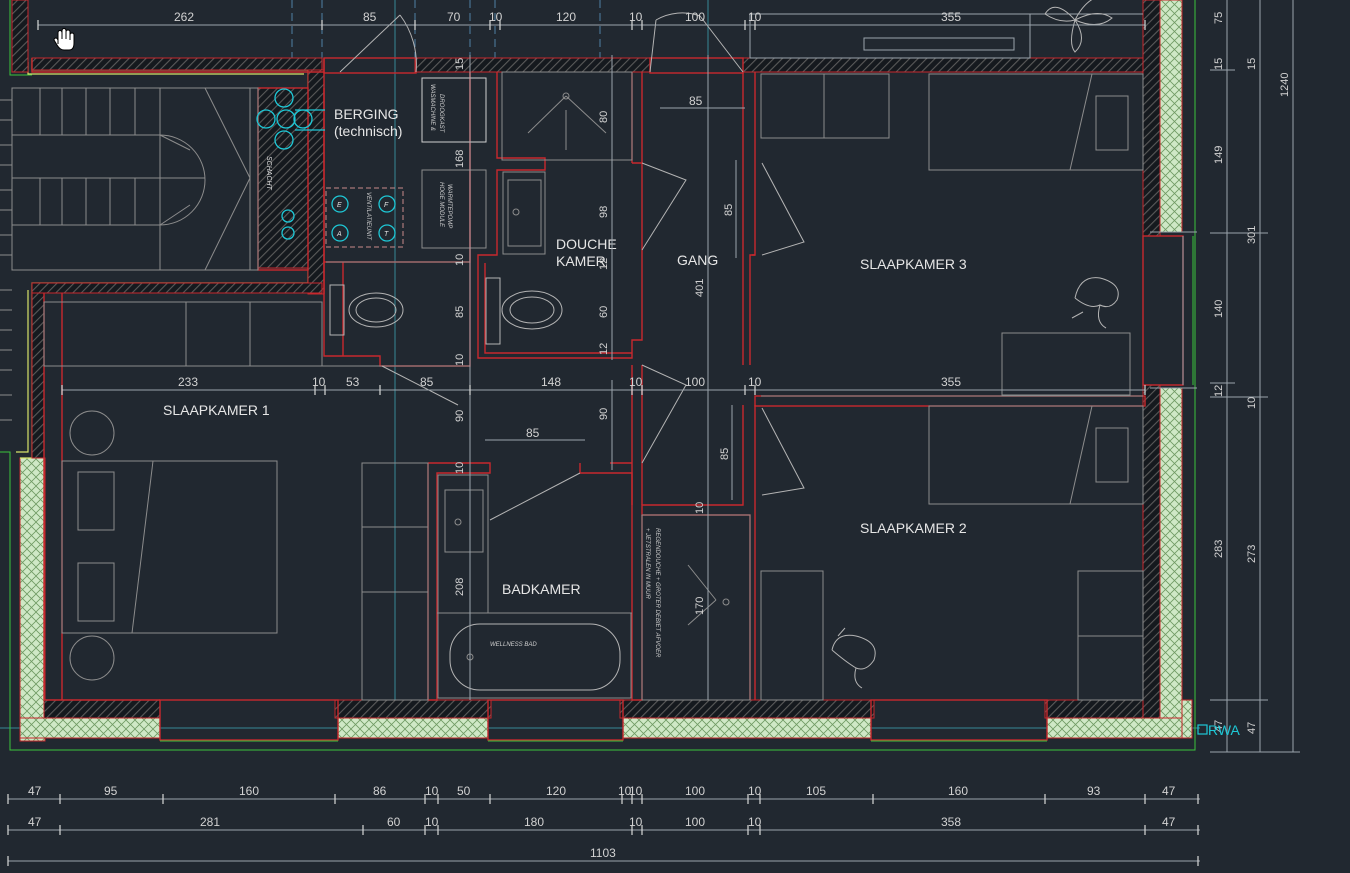  I want to click on port-f-label: F, so click(386, 205).